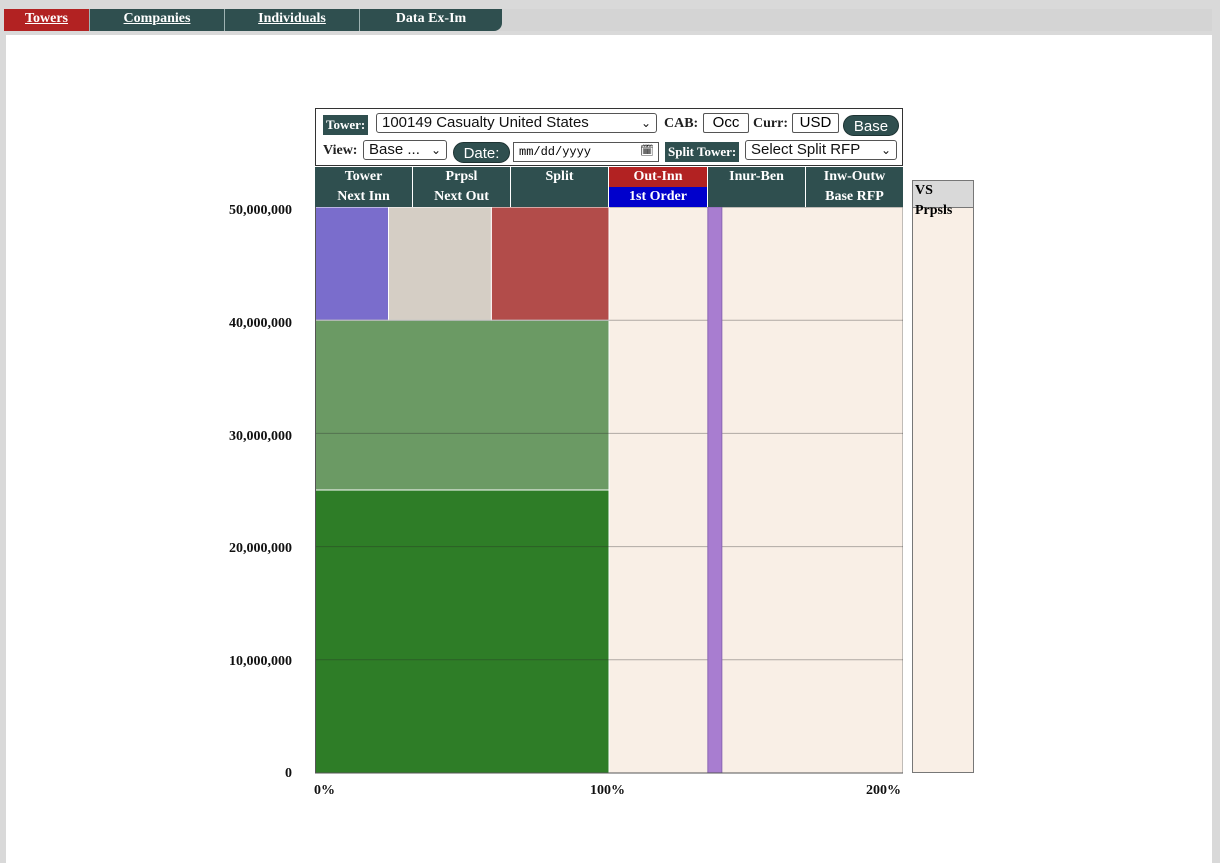  I want to click on y-tick-label: 30,000,000, so click(260, 436).